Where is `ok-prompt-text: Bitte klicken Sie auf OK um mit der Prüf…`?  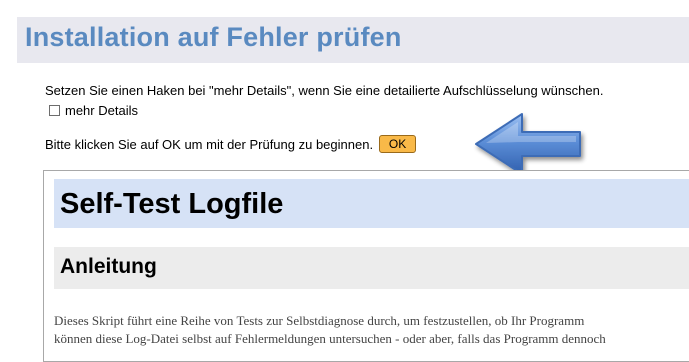
ok-prompt-text: Bitte klicken Sie auf OK um mit der Prüf… is located at coordinates (209, 144).